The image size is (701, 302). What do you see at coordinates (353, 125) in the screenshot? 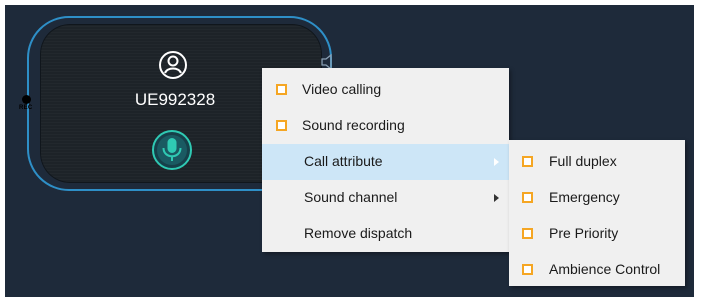
I see `menu-item-label: Sound recording` at bounding box center [353, 125].